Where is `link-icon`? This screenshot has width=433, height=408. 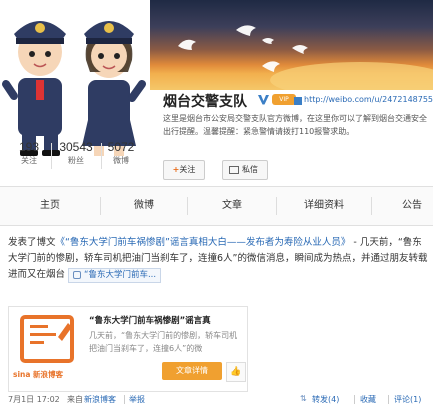
link-icon is located at coordinates (77, 274).